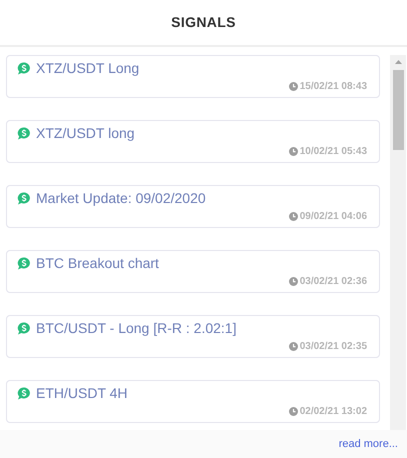  I want to click on signal-title: XTZ/USDT long, so click(85, 133).